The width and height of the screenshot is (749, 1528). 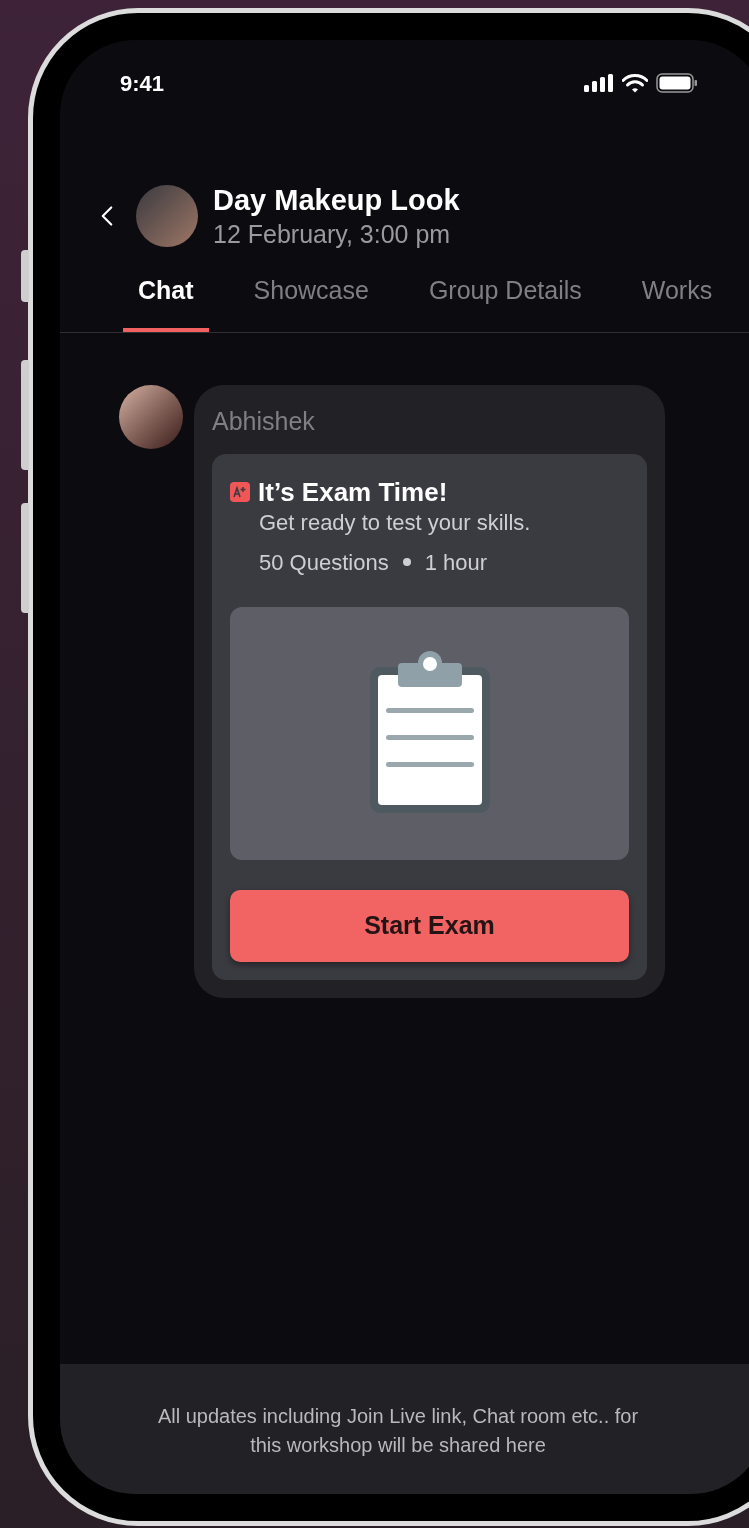 I want to click on question-count: 50 Questions, so click(x=324, y=562).